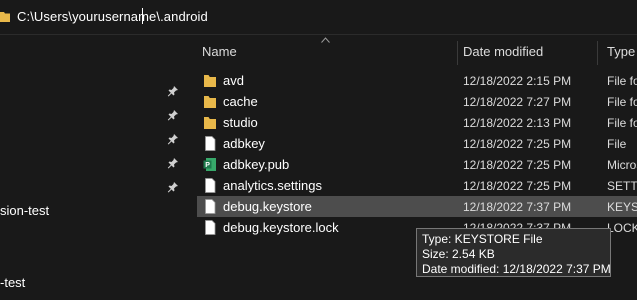 Image resolution: width=637 pixels, height=300 pixels. I want to click on column-type: Type, so click(622, 51).